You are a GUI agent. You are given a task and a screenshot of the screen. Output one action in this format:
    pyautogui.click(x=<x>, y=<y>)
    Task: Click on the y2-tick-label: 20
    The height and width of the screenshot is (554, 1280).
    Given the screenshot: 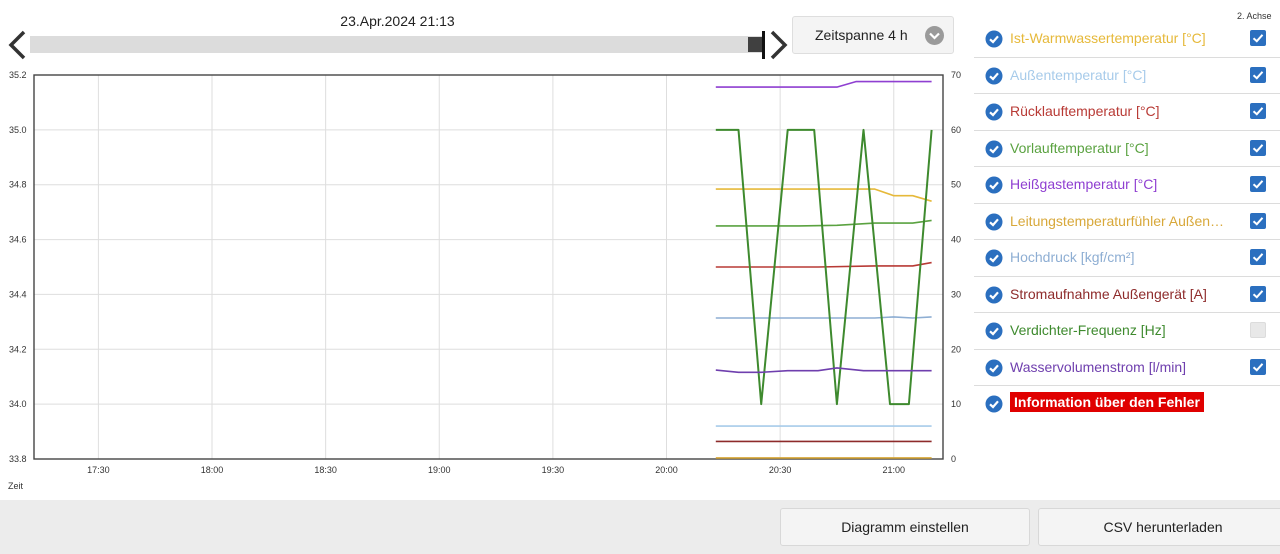 What is the action you would take?
    pyautogui.click(x=956, y=349)
    